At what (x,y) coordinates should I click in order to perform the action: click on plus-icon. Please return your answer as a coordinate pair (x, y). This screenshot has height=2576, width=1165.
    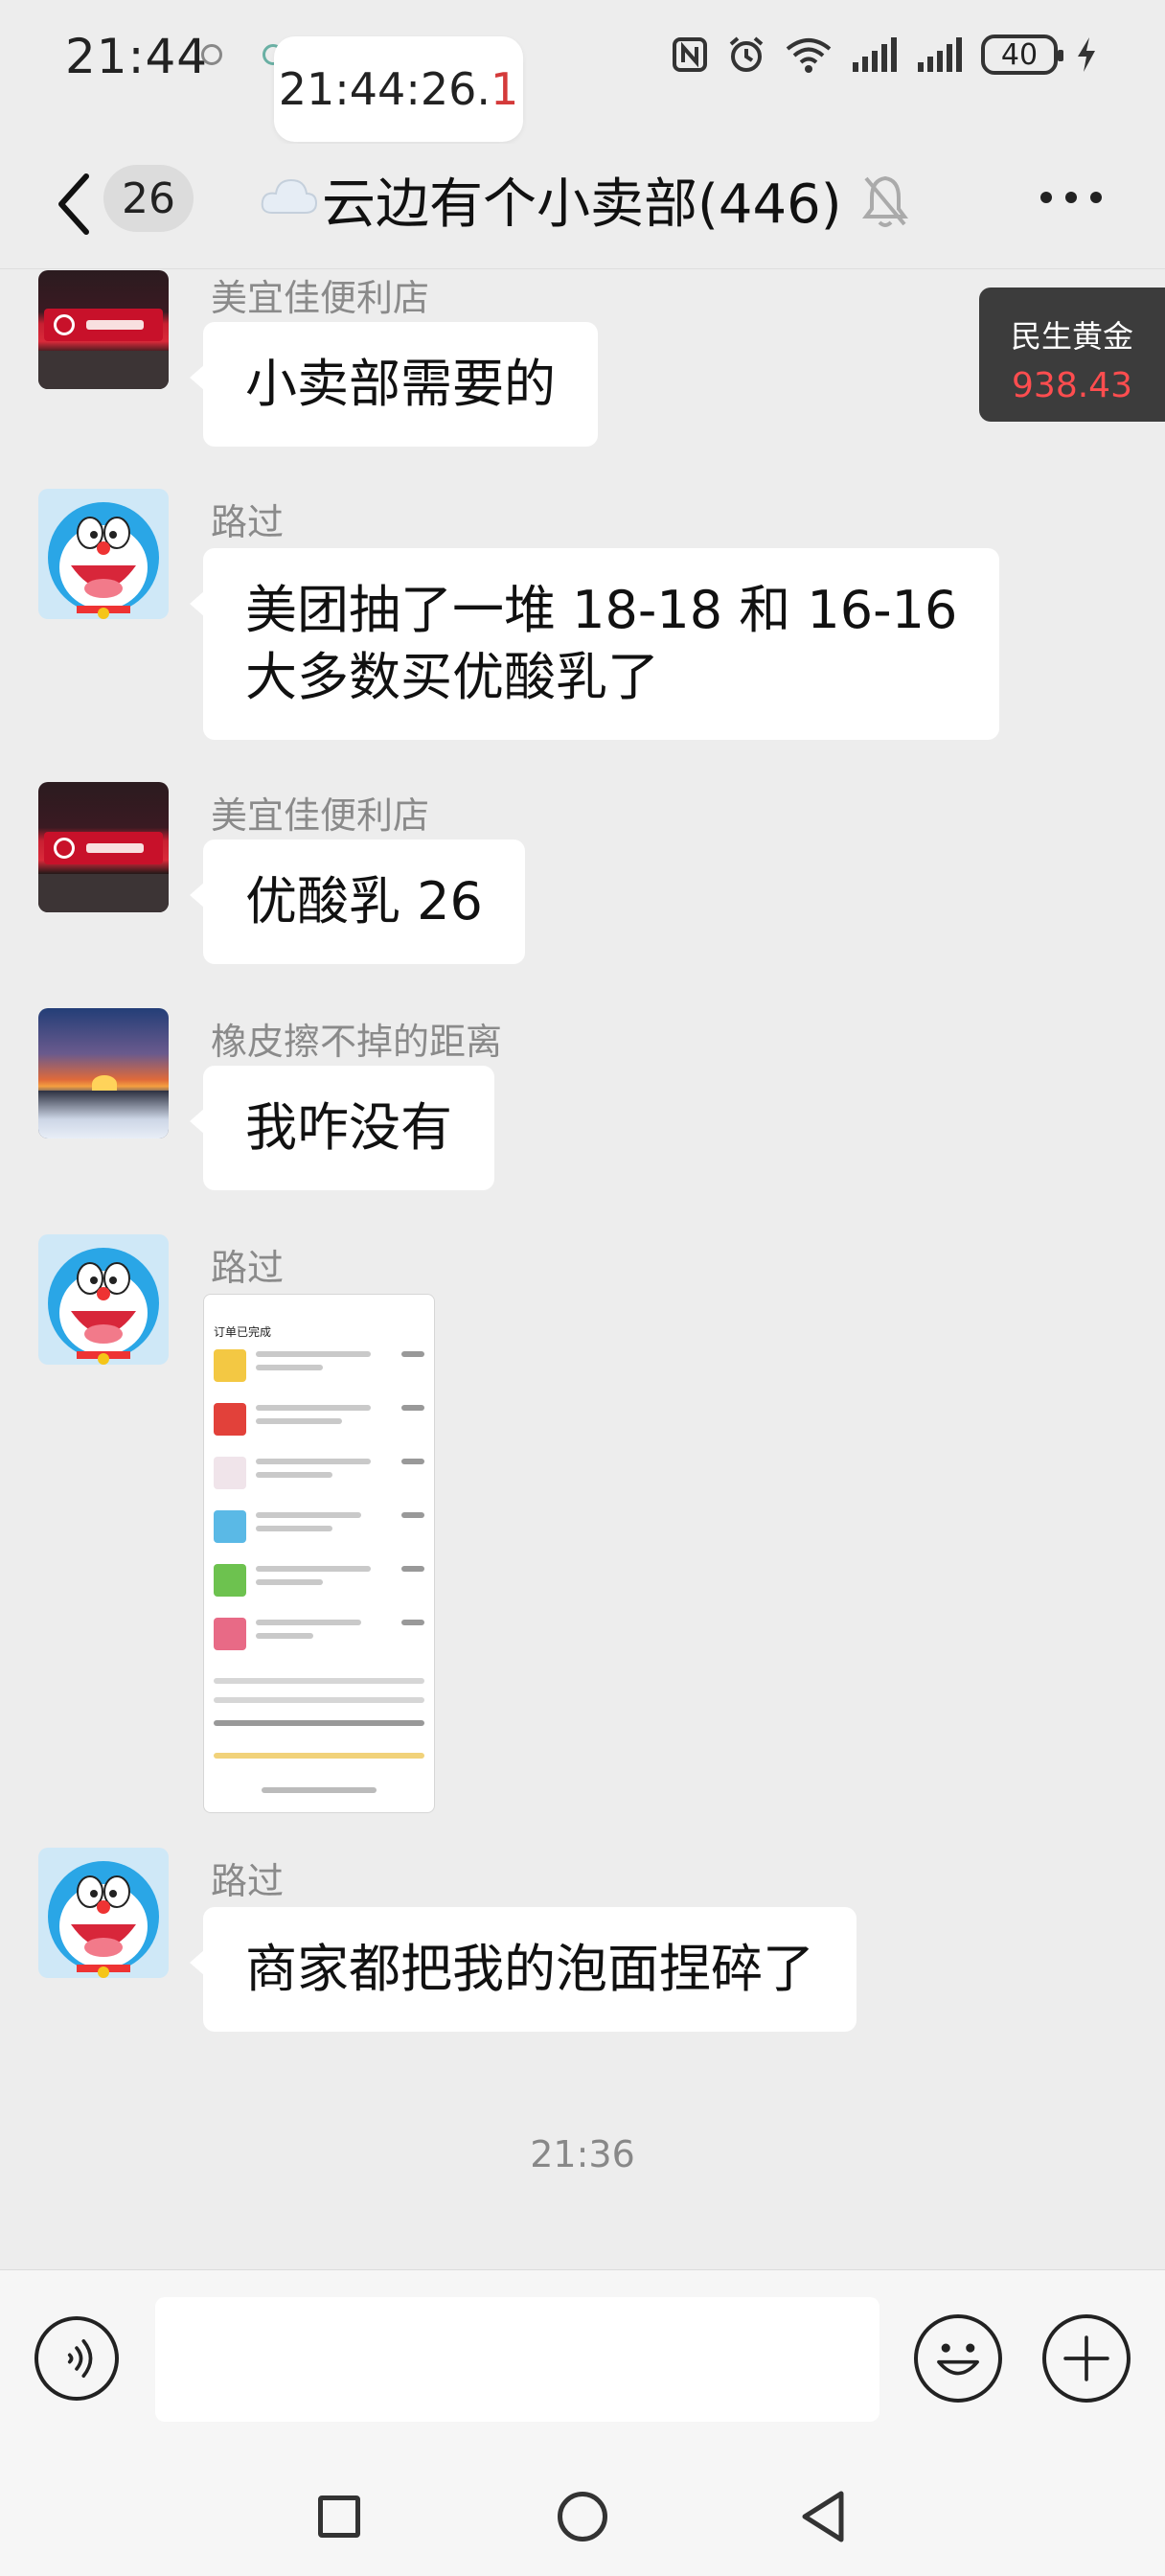
    Looking at the image, I should click on (1087, 2358).